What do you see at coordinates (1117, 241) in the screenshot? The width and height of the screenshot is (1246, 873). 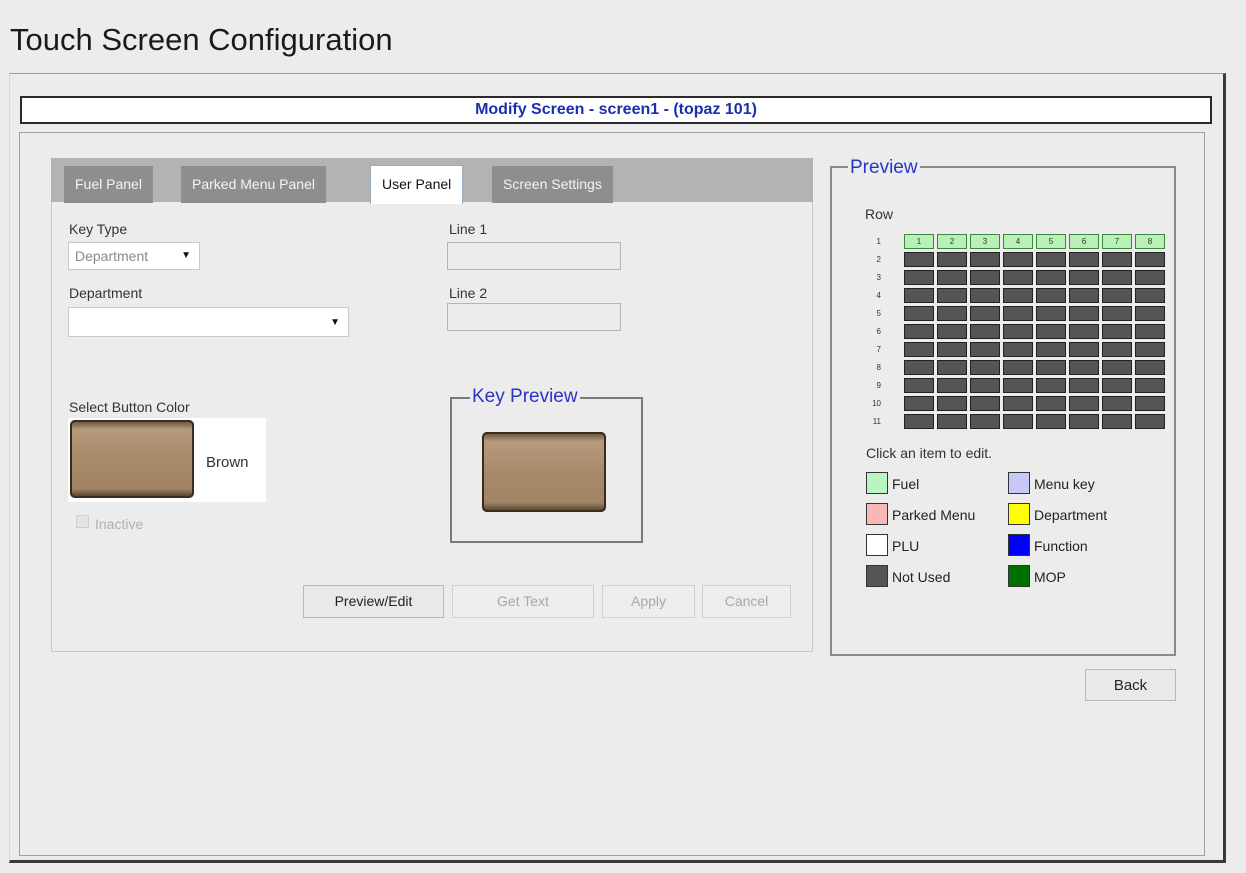 I see `grid-cell-fuel: 7` at bounding box center [1117, 241].